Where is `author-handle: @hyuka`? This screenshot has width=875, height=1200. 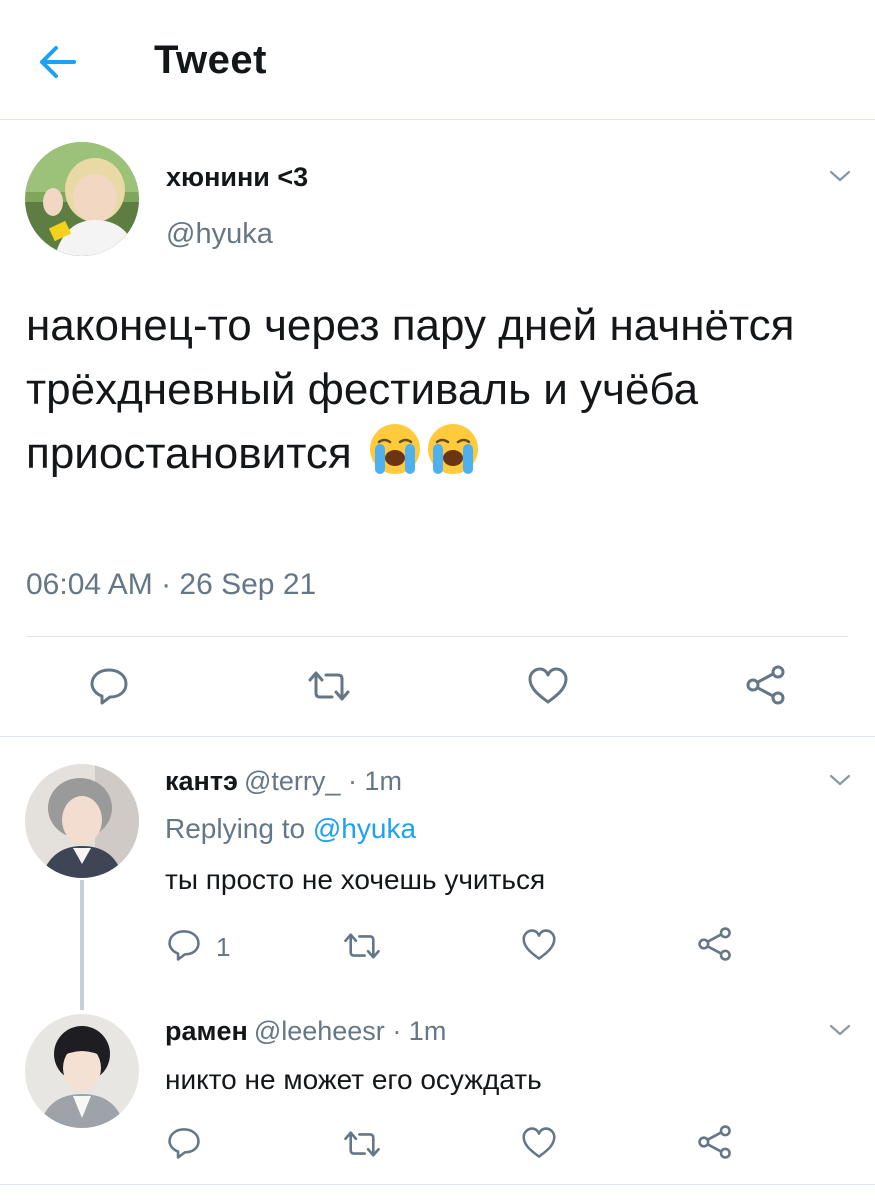
author-handle: @hyuka is located at coordinates (219, 234).